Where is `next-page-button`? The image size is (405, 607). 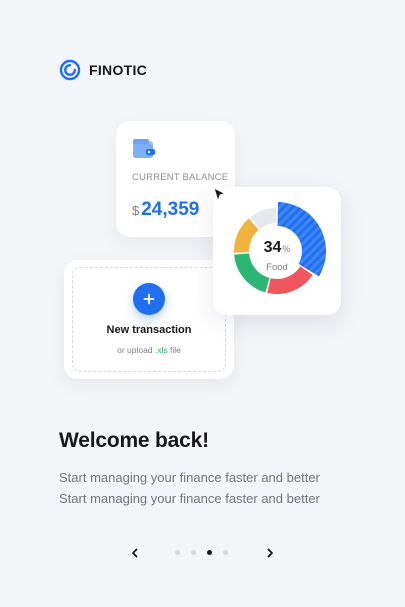 next-page-button is located at coordinates (270, 553).